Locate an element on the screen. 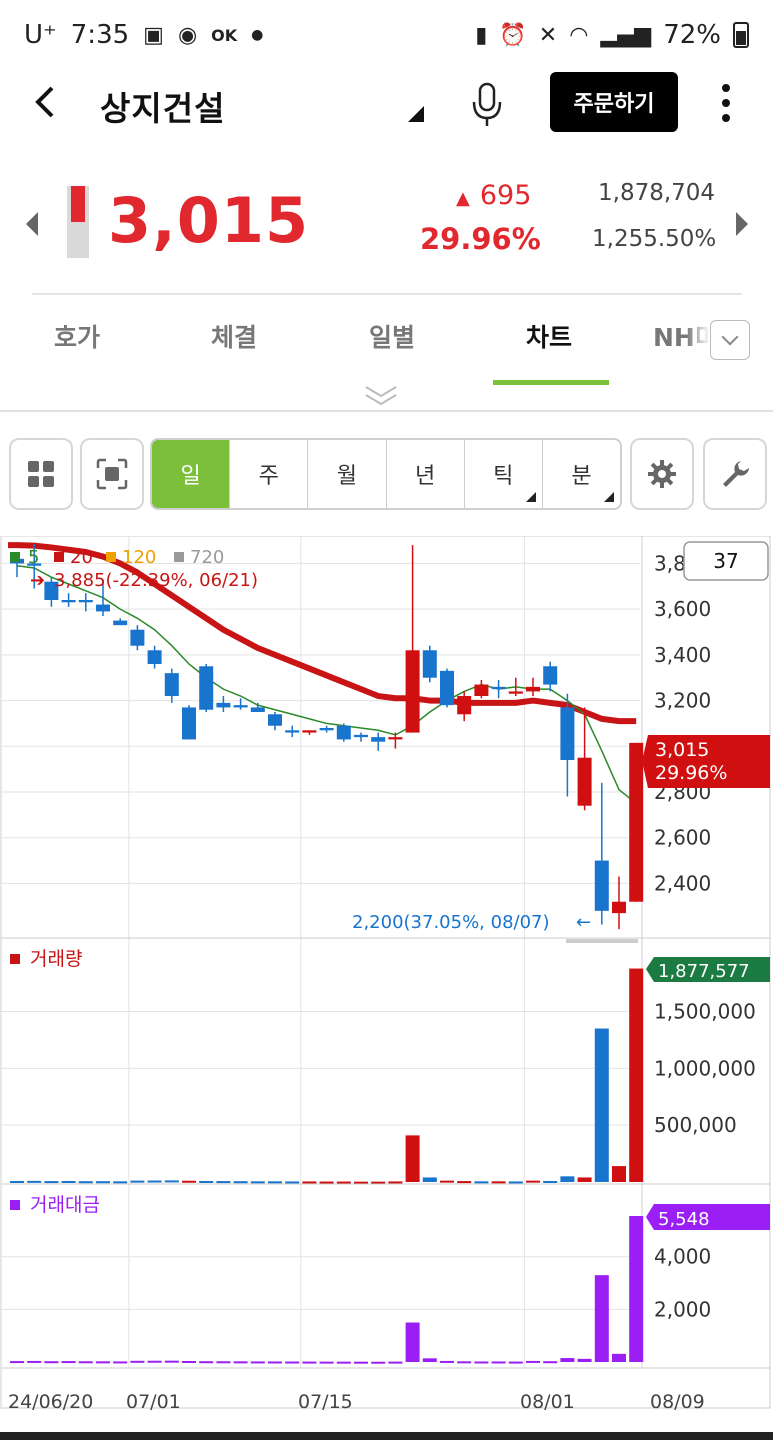  stock-title: 상지건설 is located at coordinates (162, 106).